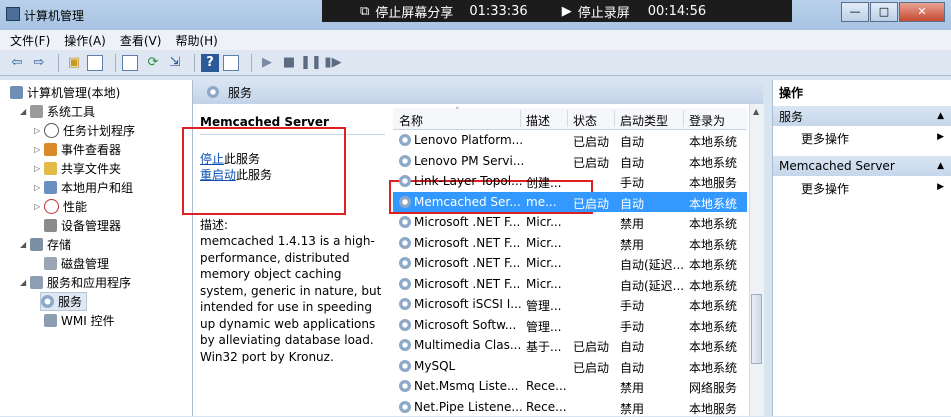 This screenshot has width=951, height=417. I want to click on table-row: Net.Msmq Liste... Rece... 禁用 网络服务, so click(570, 386).